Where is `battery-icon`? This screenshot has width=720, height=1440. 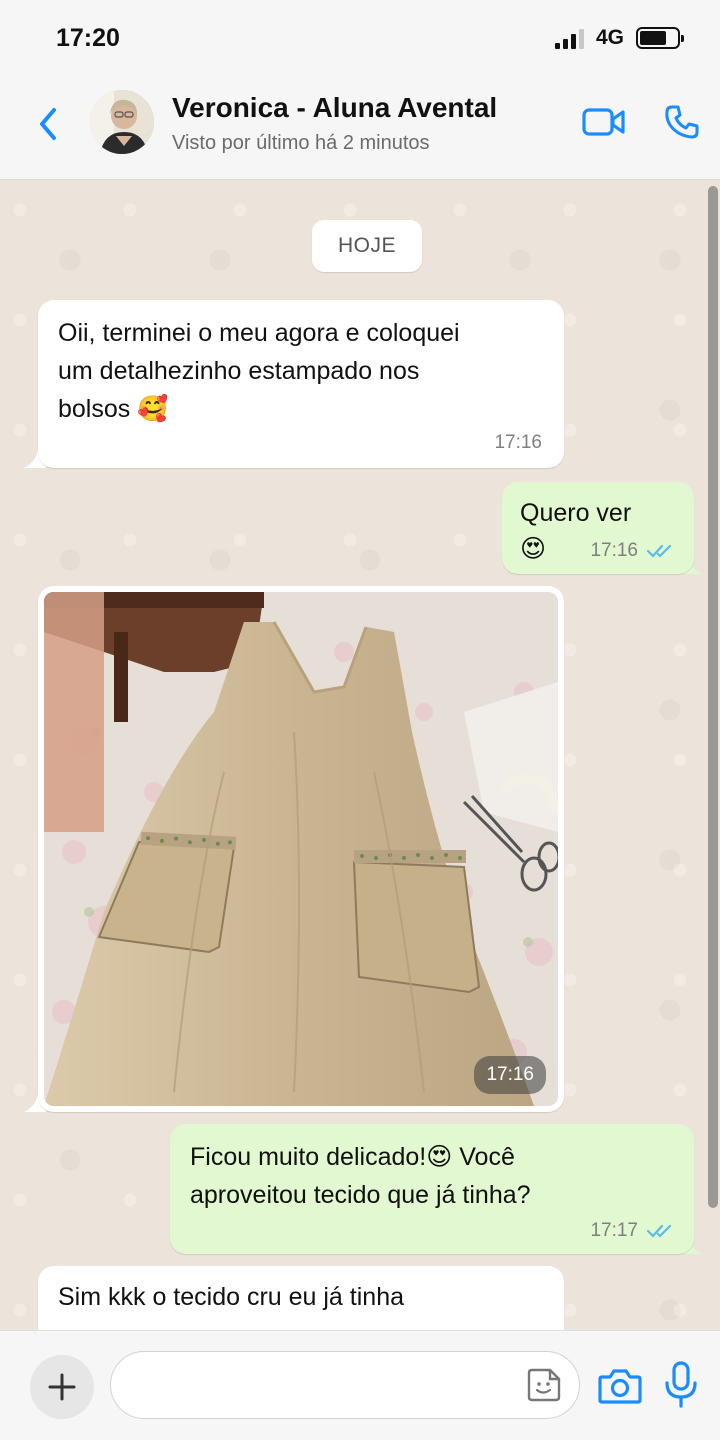 battery-icon is located at coordinates (660, 38).